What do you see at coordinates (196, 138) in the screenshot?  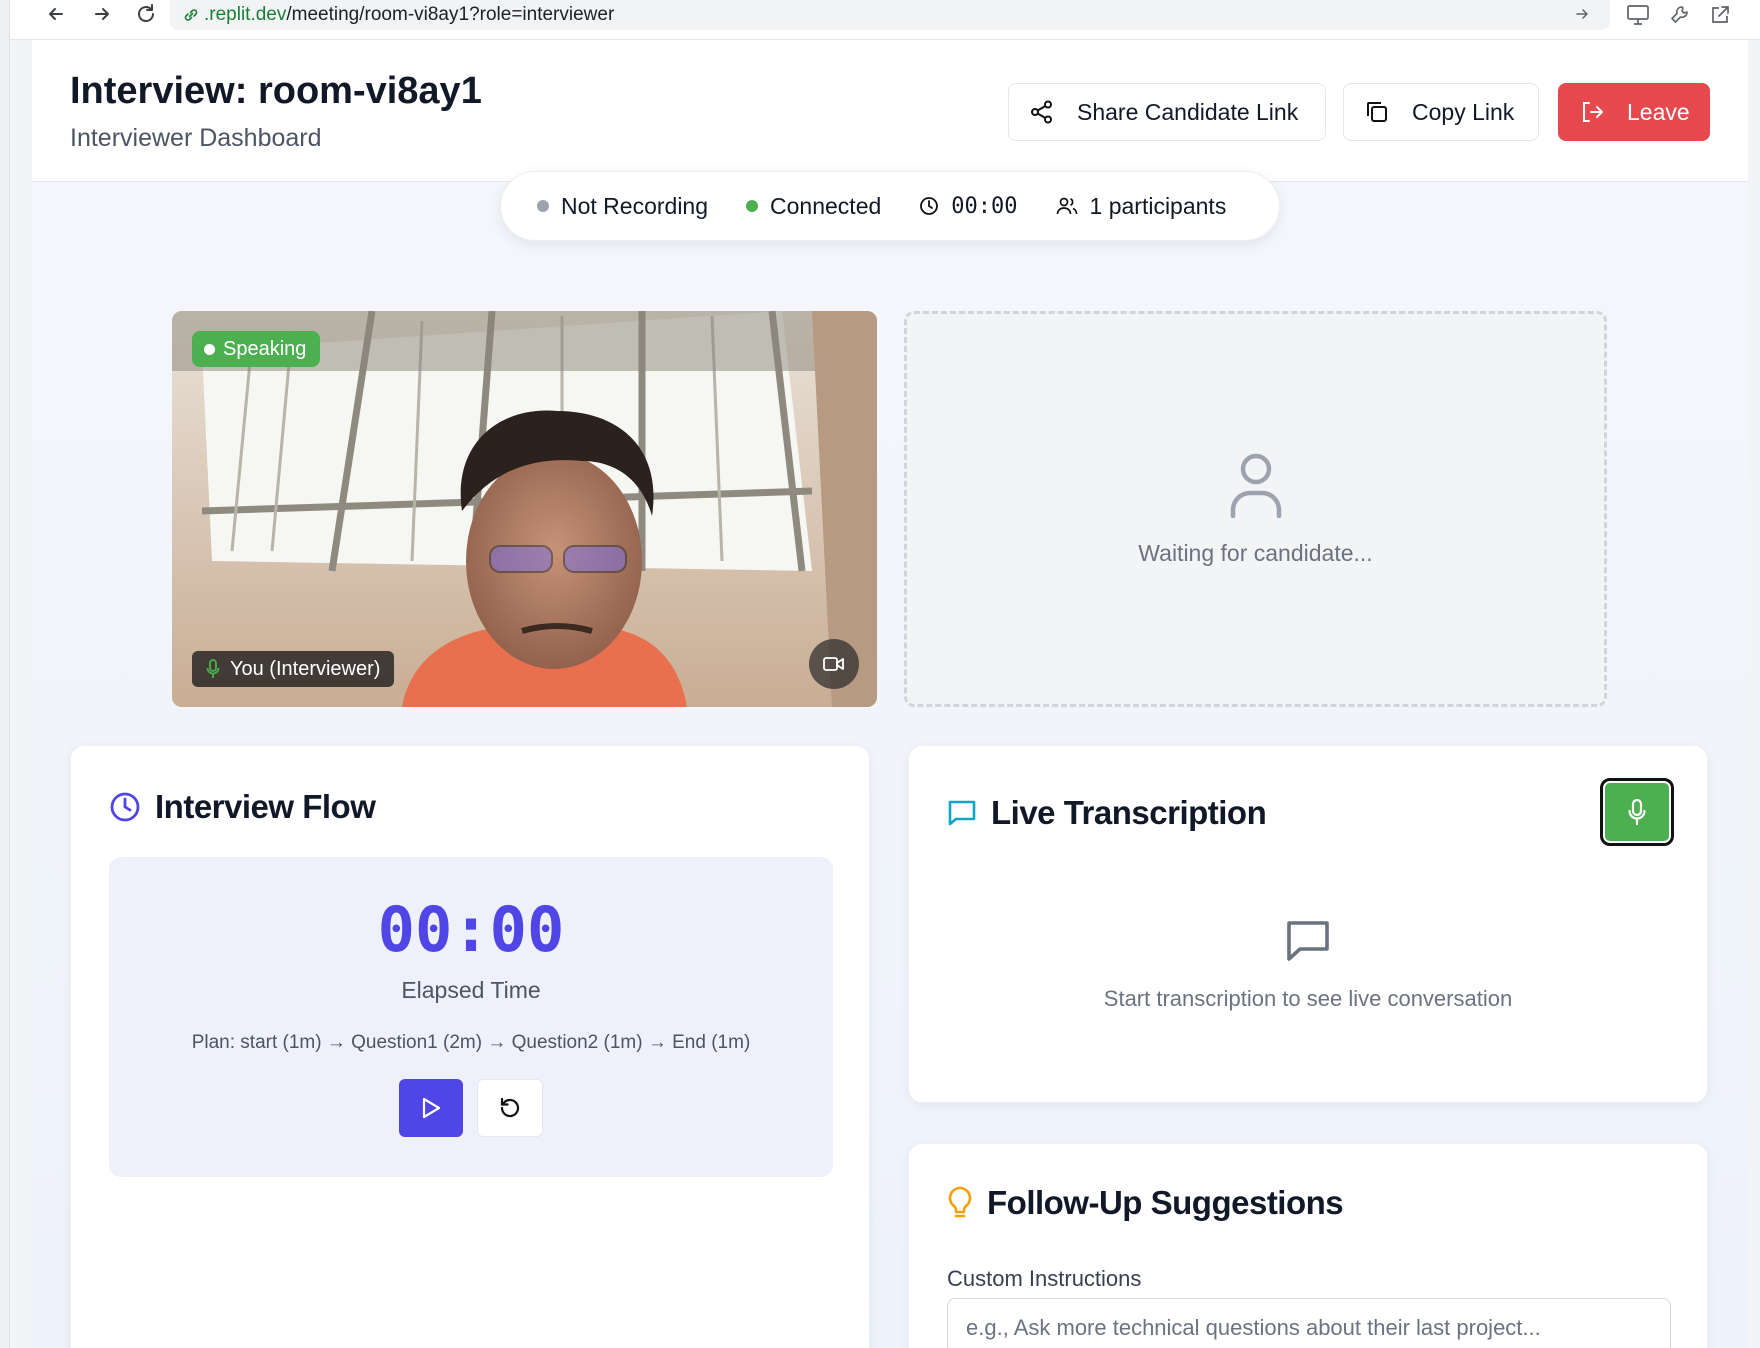 I see `page-subtitle: Interviewer Dashboard` at bounding box center [196, 138].